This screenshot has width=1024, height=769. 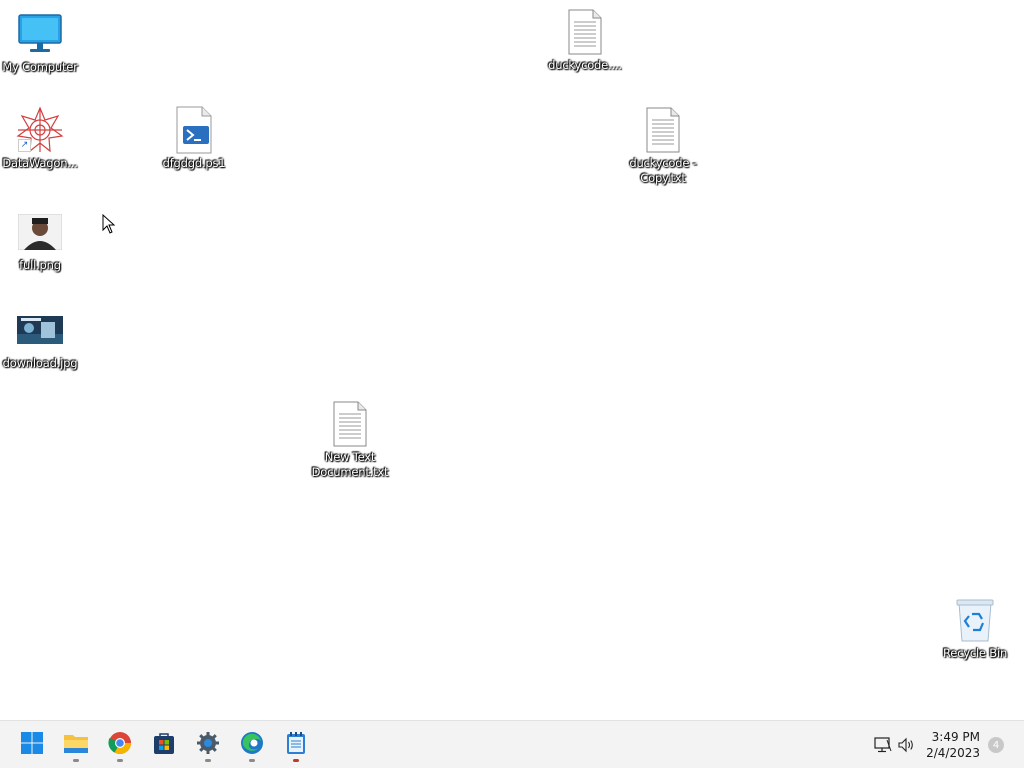 What do you see at coordinates (975, 620) in the screenshot?
I see `recycle-bin-icon` at bounding box center [975, 620].